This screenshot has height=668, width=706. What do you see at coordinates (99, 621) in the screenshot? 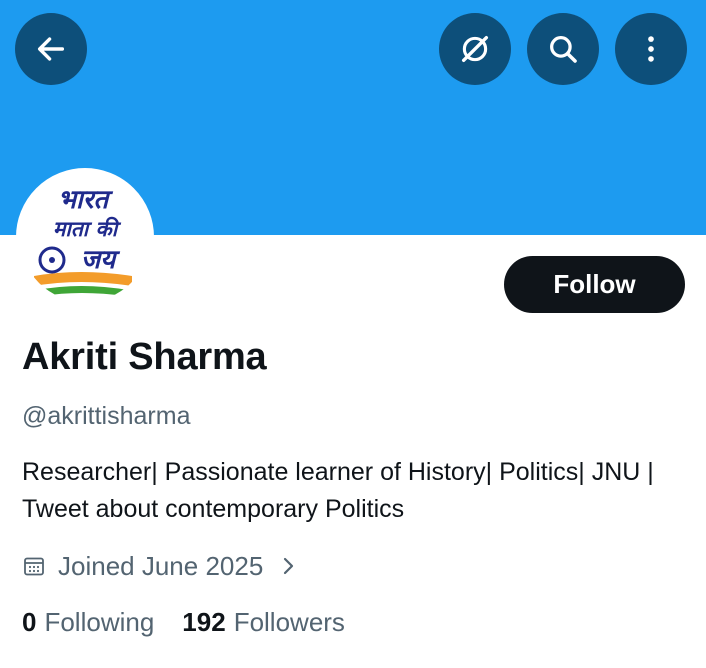
I see `following-label: Following` at bounding box center [99, 621].